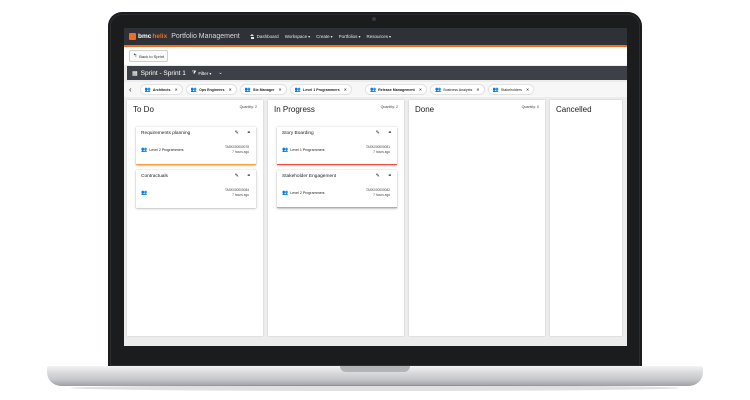 This screenshot has width=750, height=400. Describe the element at coordinates (143, 109) in the screenshot. I see `column-title: To Do` at that location.